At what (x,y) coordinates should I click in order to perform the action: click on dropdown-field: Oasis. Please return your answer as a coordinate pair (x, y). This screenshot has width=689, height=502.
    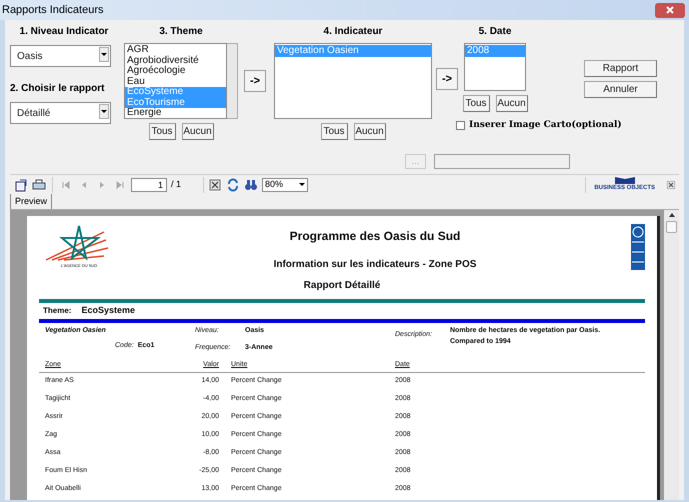
    Looking at the image, I should click on (60, 56).